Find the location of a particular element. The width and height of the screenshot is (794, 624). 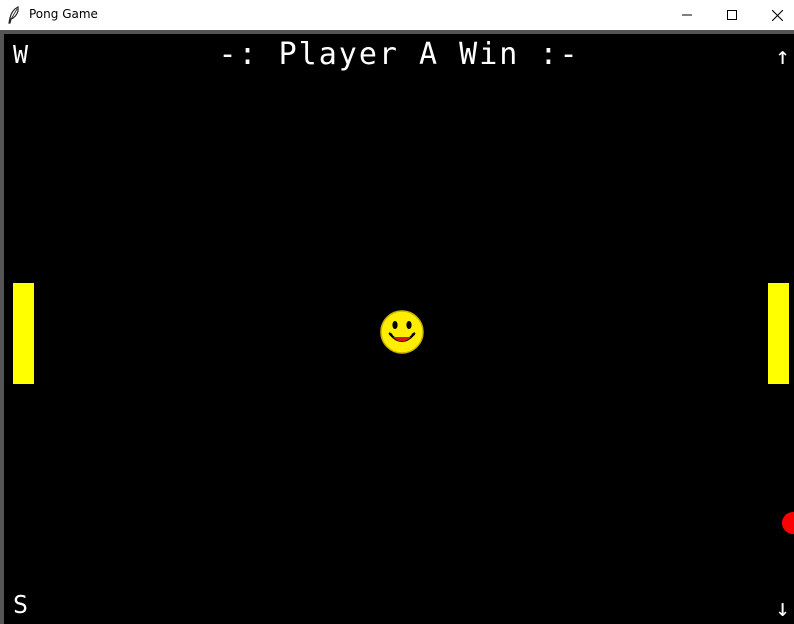

minimize-button is located at coordinates (687, 15).